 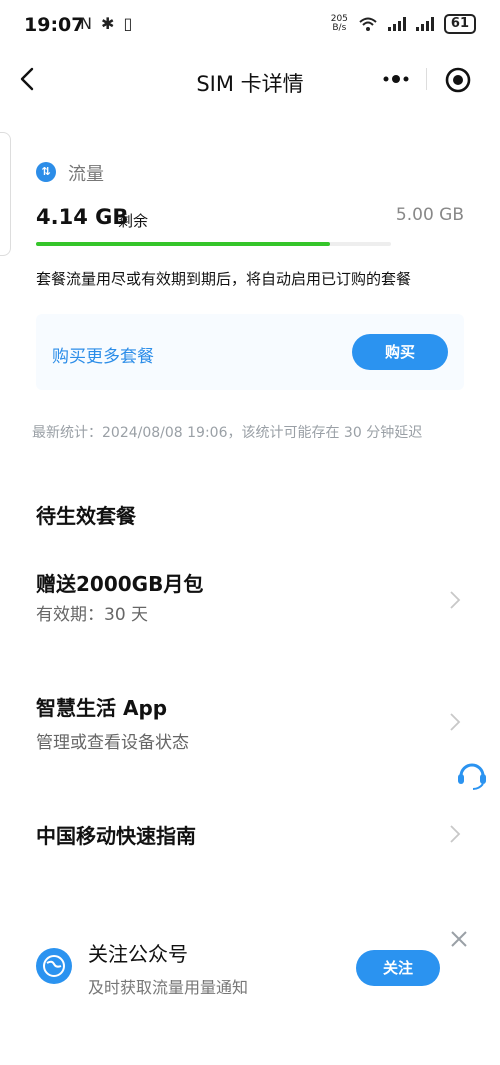 I want to click on stats-text: 最新统计：2024/08/08 19:06，该统计可能存在 30 分钟延迟, so click(x=227, y=433).